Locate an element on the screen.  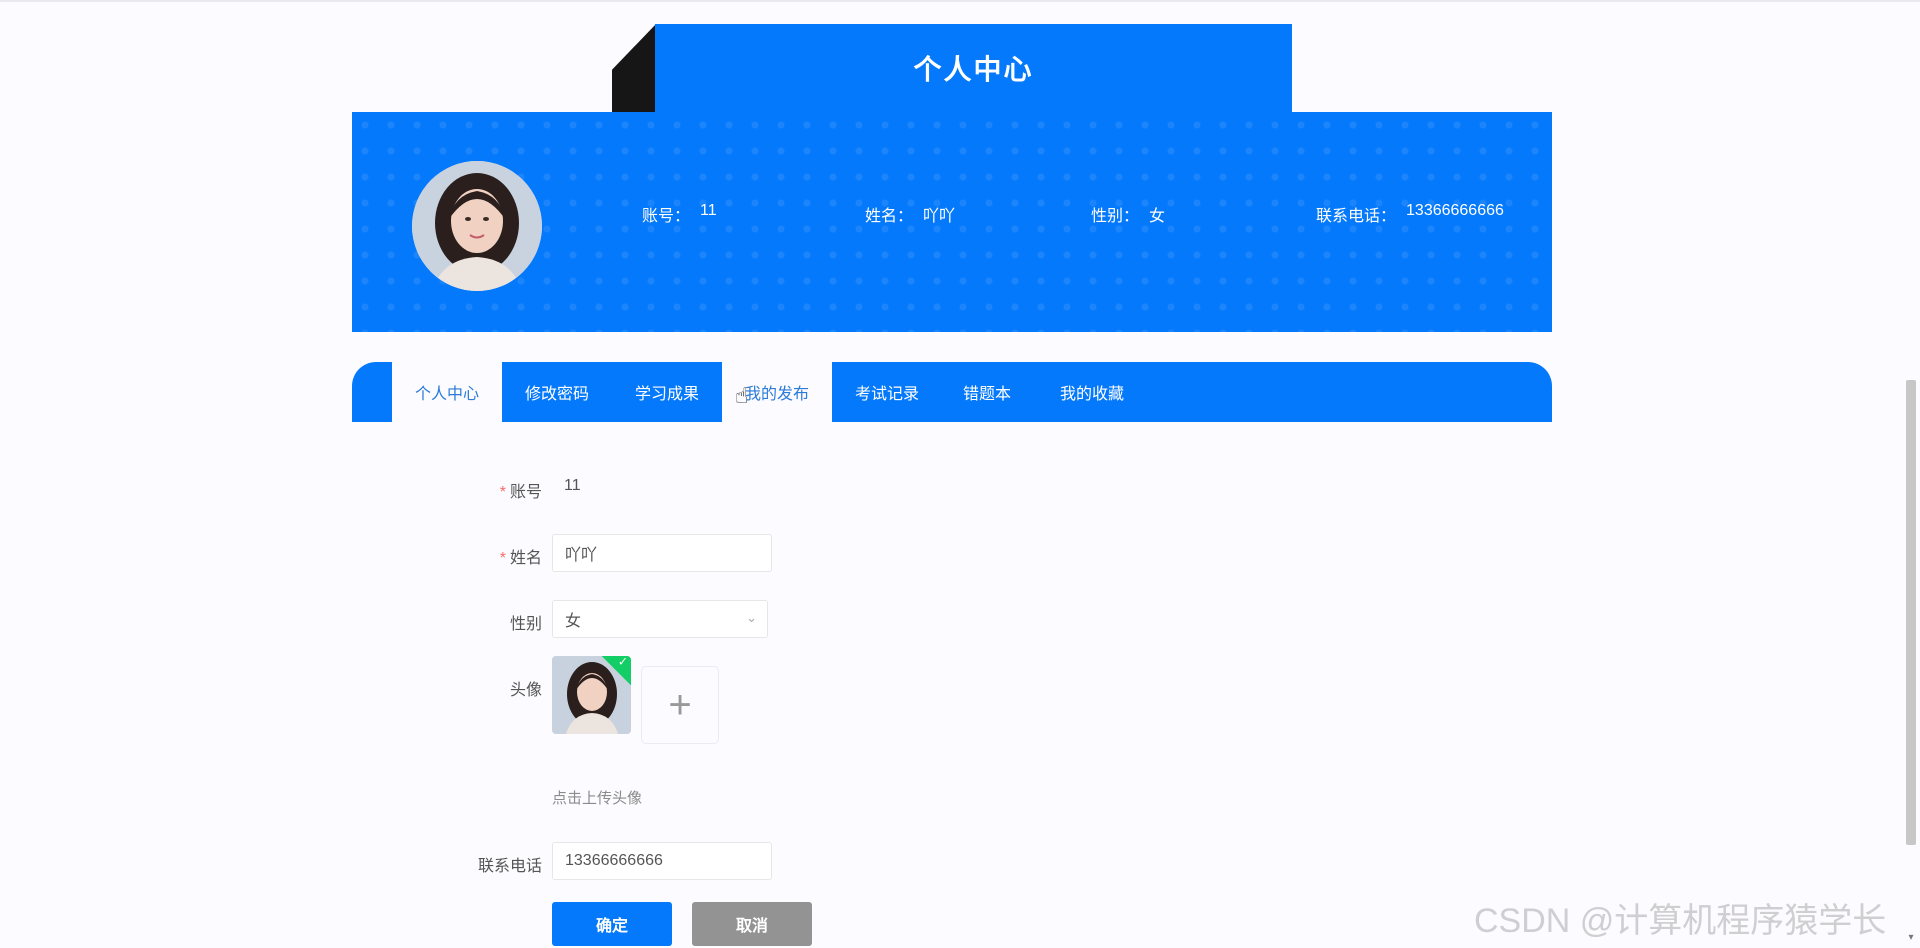
avatar is located at coordinates (477, 226).